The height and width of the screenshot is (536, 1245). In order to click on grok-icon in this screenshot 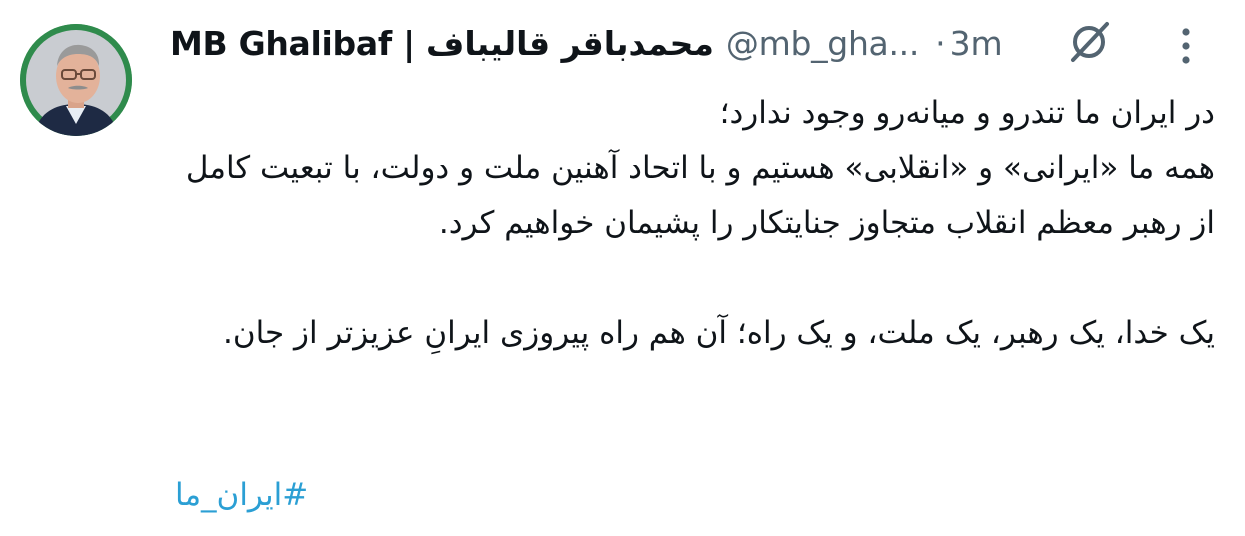, I will do `click(1089, 42)`.